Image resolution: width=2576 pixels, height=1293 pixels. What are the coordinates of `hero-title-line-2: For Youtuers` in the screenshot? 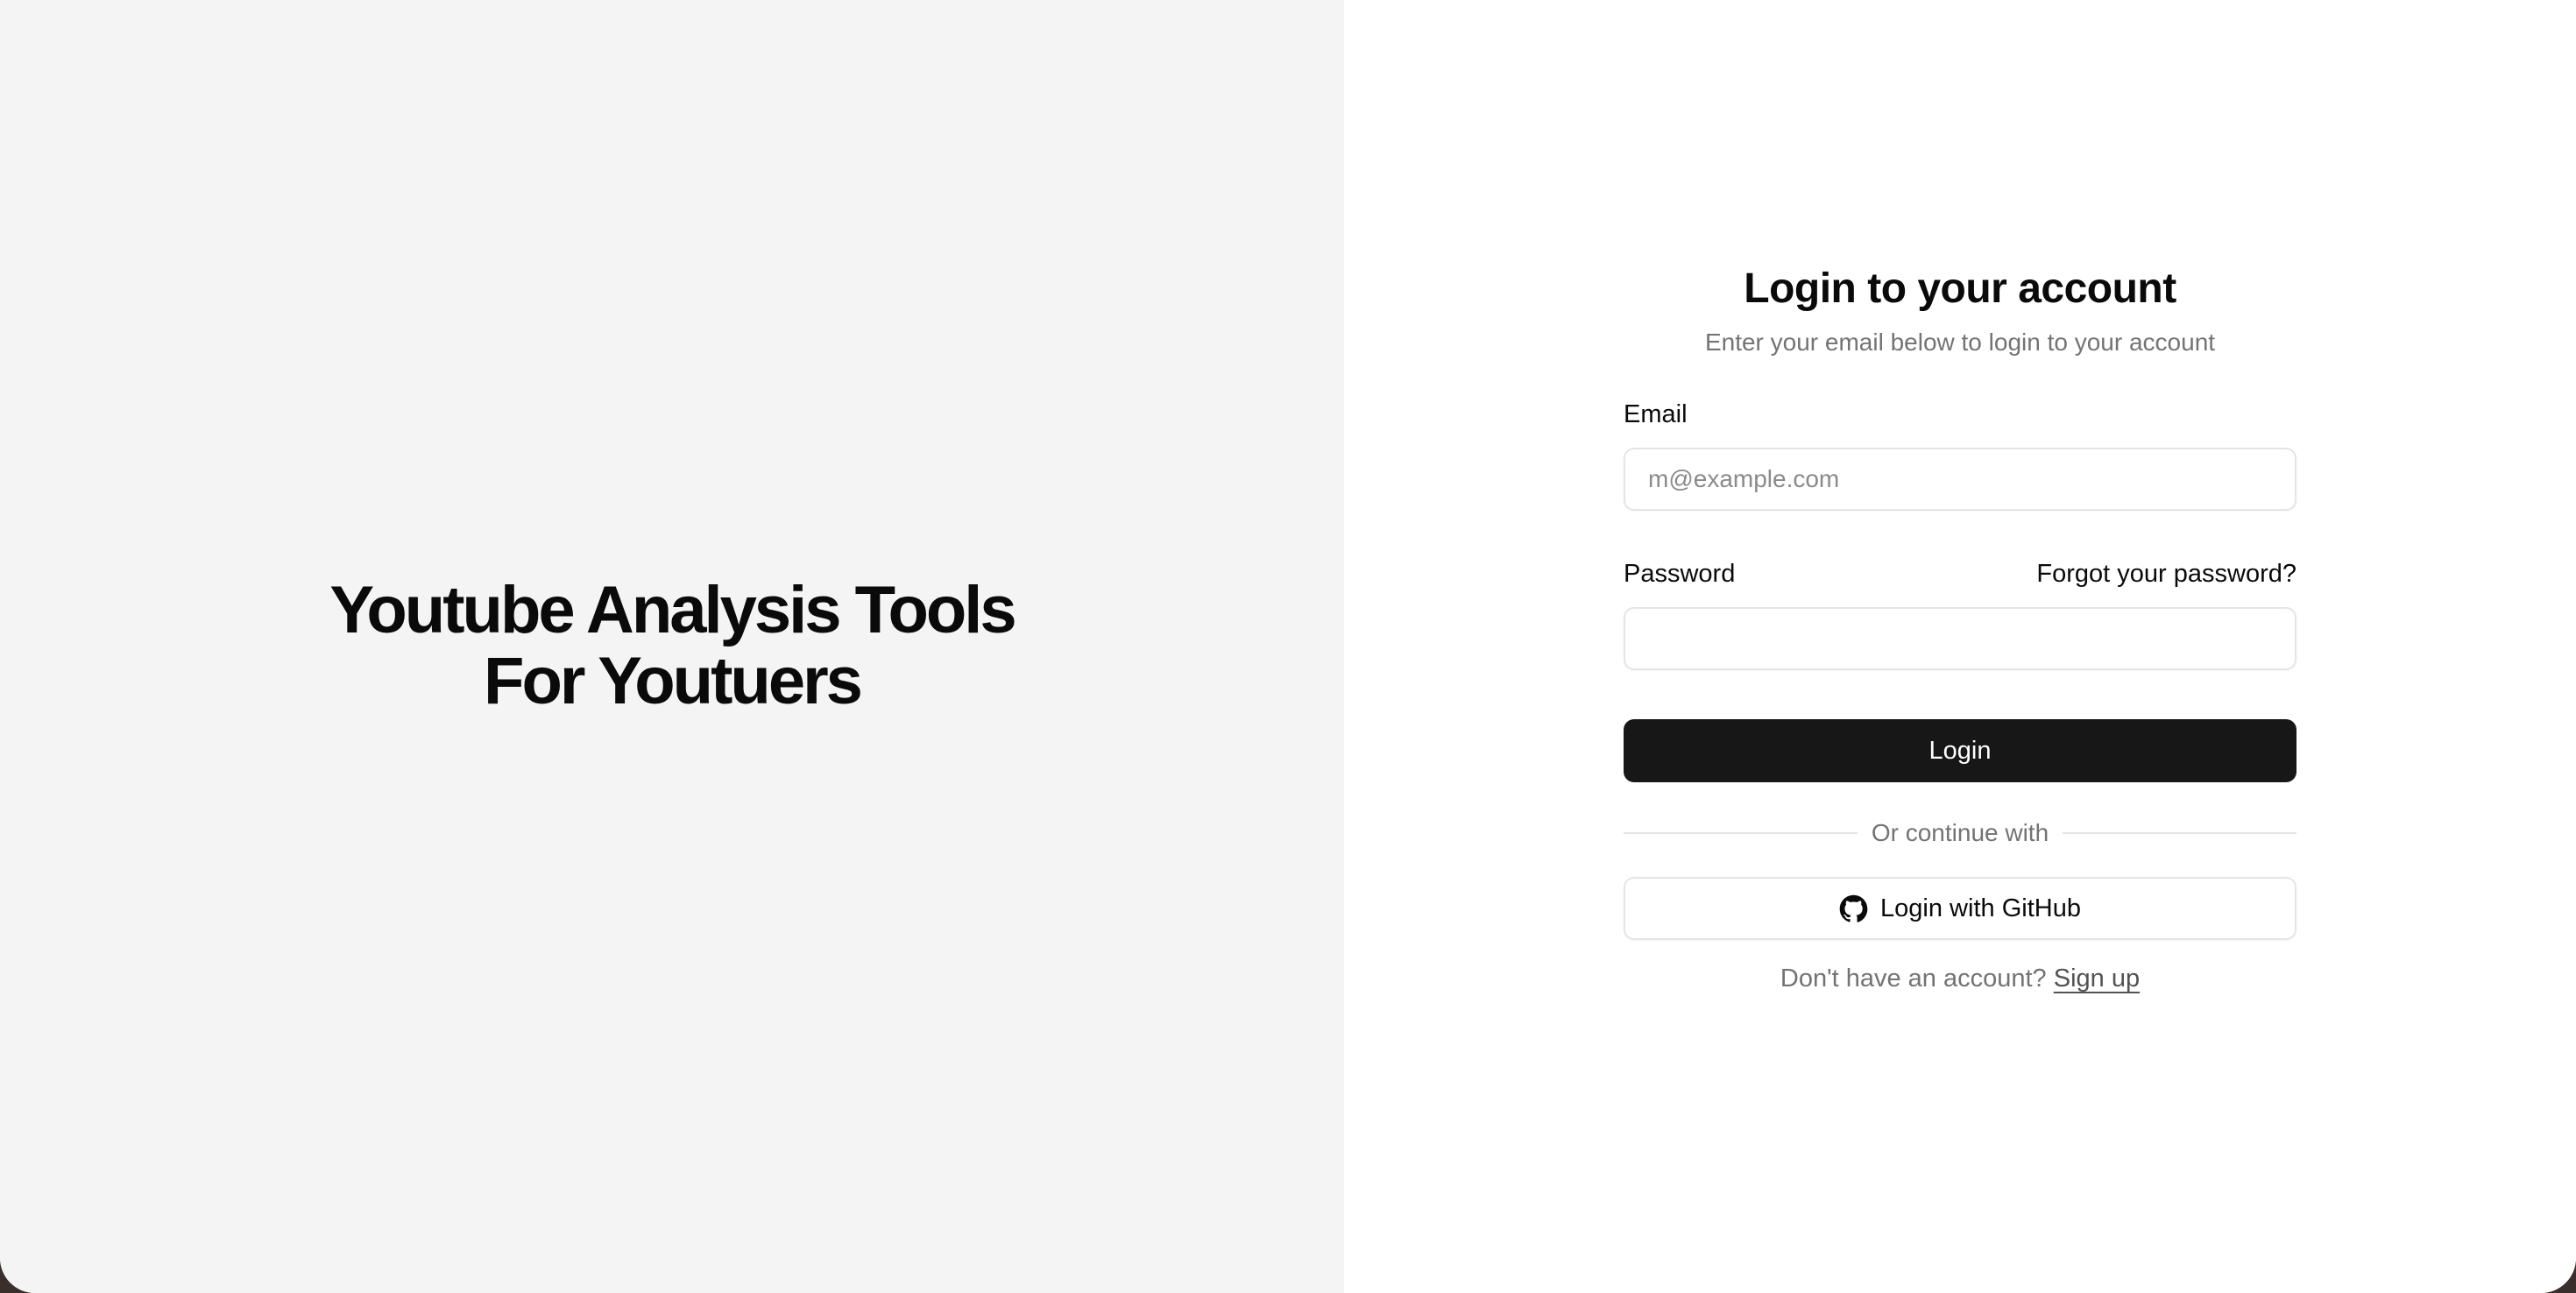 It's located at (673, 681).